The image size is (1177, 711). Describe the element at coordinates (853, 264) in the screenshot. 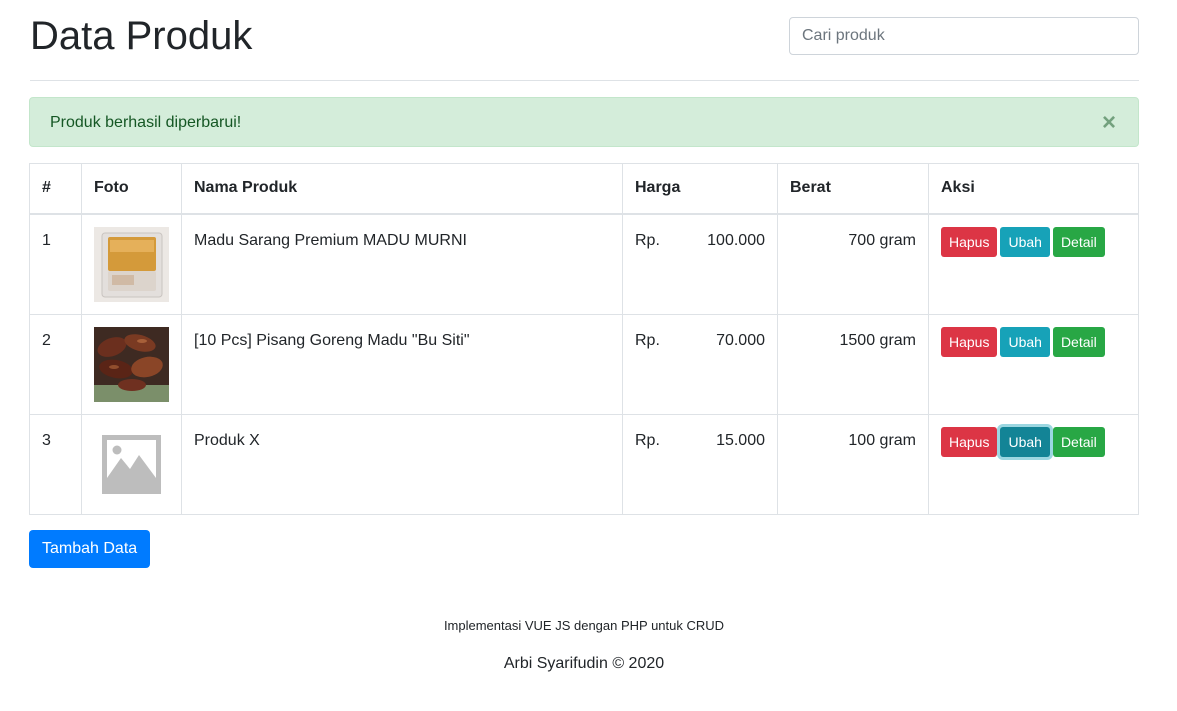

I see `product-weight: 700 gram` at that location.